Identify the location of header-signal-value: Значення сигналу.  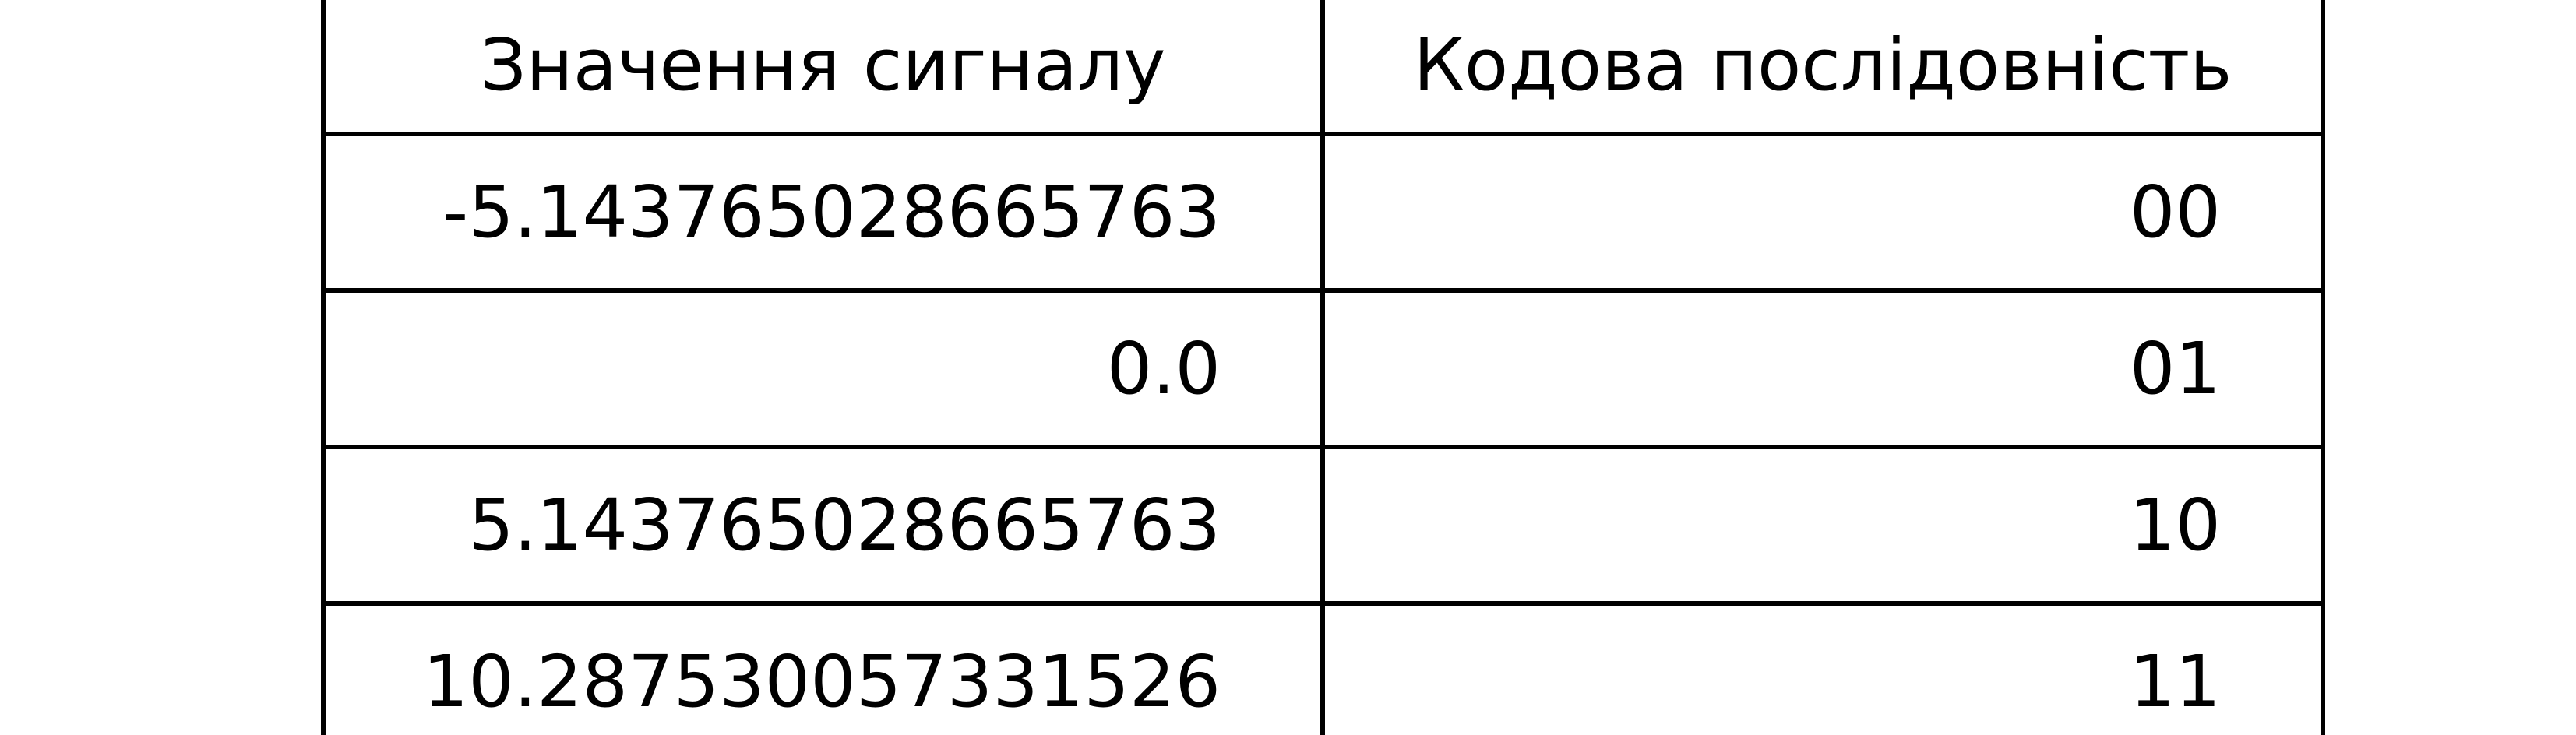
(823, 68).